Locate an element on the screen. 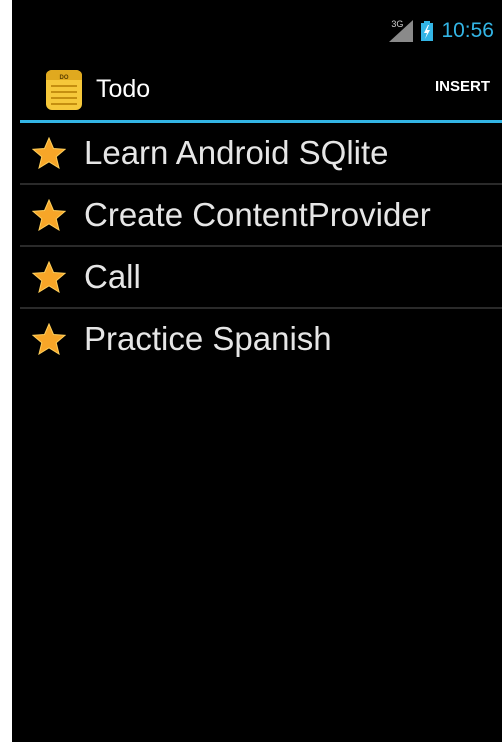 Image resolution: width=502 pixels, height=742 pixels. battery-icon is located at coordinates (427, 31).